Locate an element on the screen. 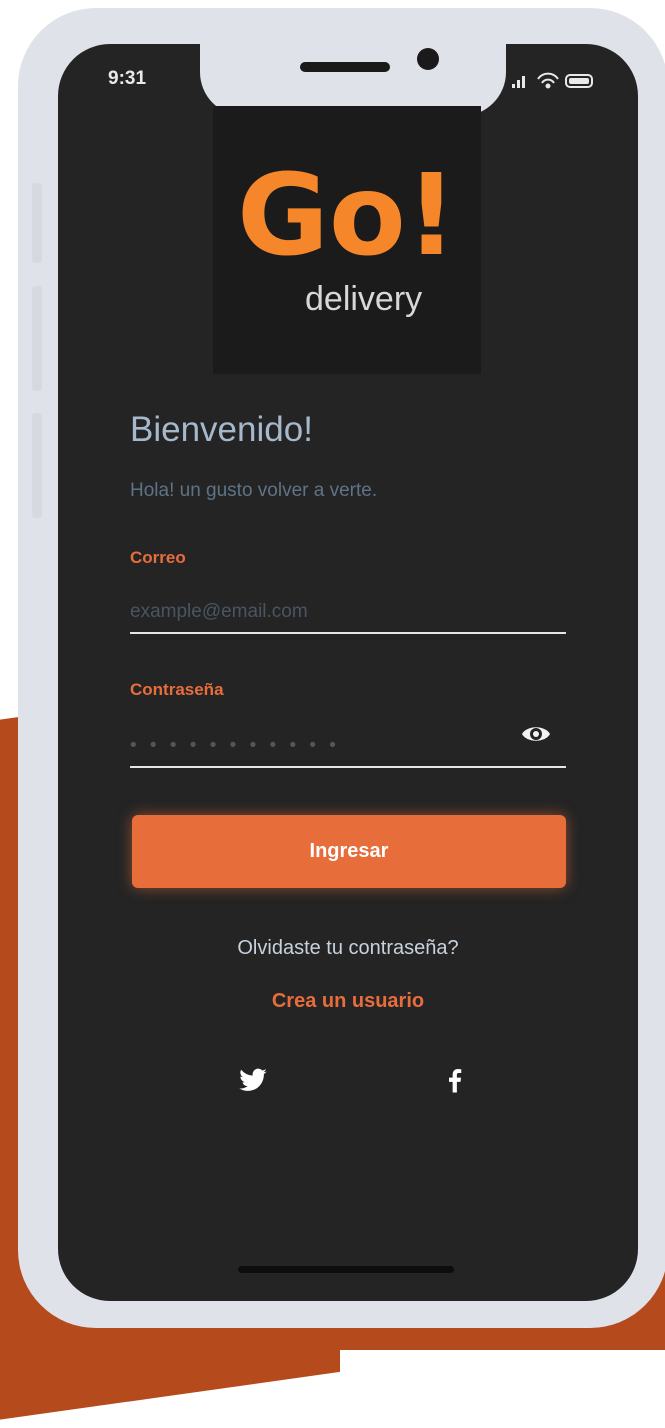 This screenshot has width=665, height=1428. welcome-title: Bienvenido! is located at coordinates (221, 429).